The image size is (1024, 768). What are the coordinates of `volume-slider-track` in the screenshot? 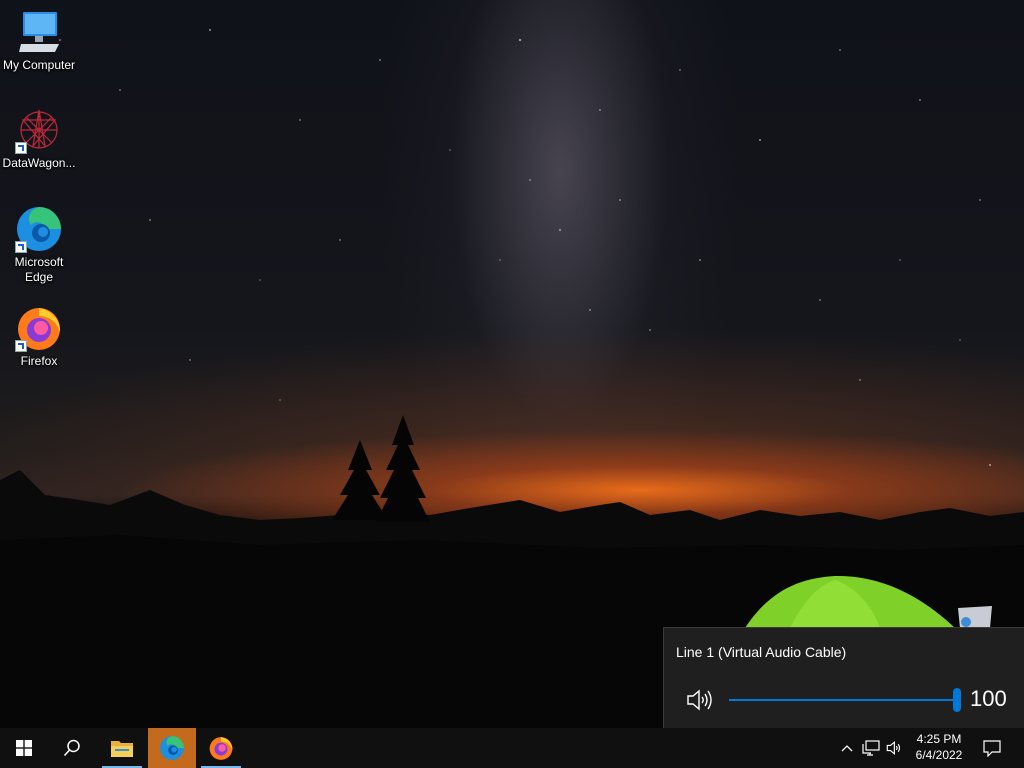 It's located at (844, 700).